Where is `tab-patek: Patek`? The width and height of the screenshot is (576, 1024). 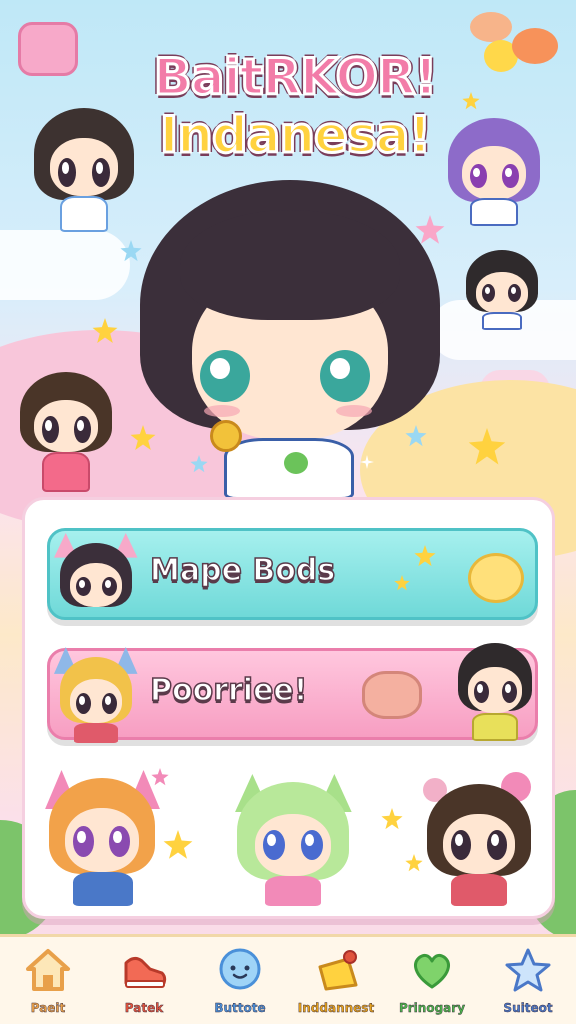 tab-patek: Patek is located at coordinates (144, 983).